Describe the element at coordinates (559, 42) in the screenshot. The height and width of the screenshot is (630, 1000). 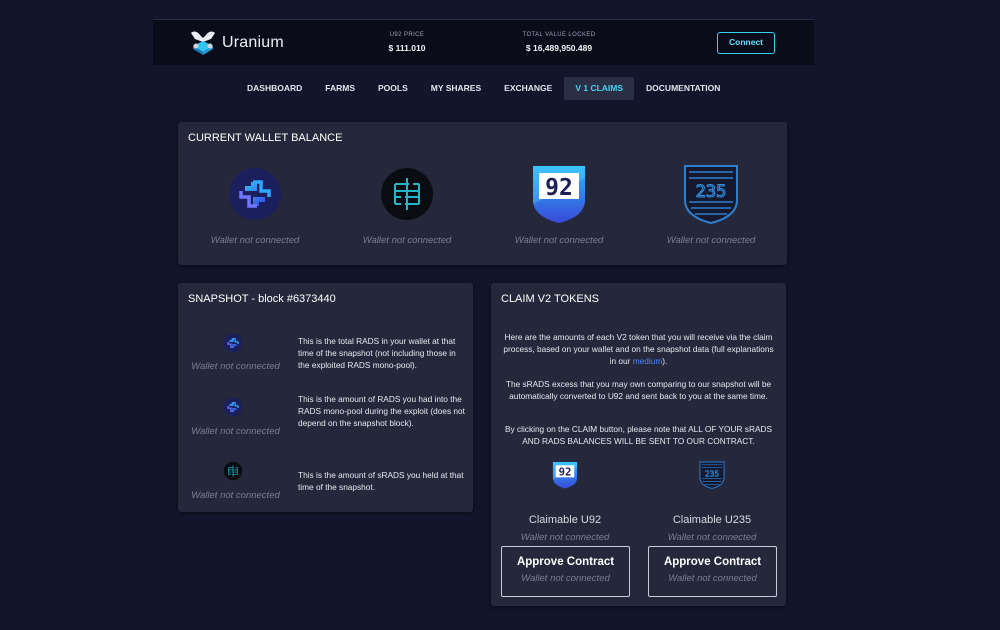
I see `tvl-stat: TOTAL VALUE LOCKED $ 16,489,950.489` at that location.